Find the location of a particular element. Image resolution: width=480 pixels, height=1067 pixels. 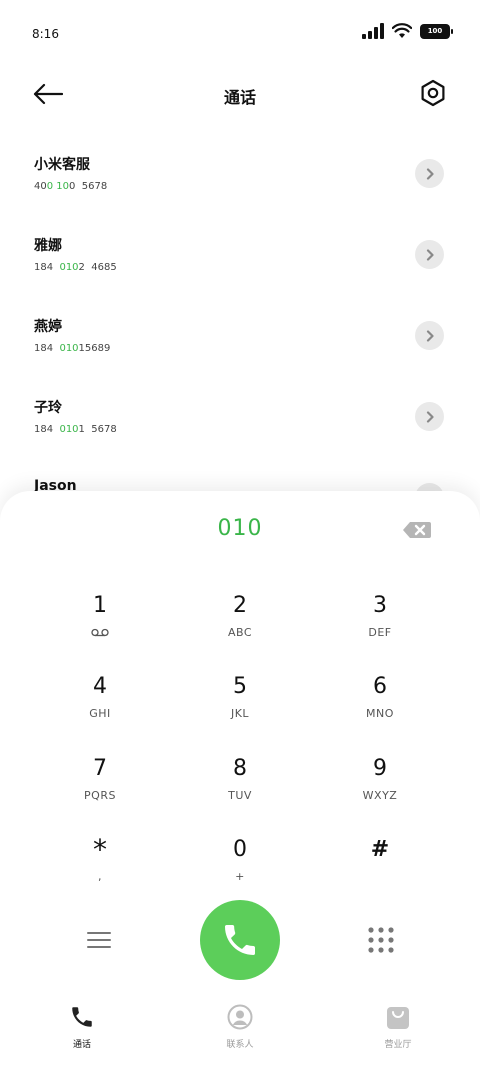

key-digit: 5 is located at coordinates (240, 686).